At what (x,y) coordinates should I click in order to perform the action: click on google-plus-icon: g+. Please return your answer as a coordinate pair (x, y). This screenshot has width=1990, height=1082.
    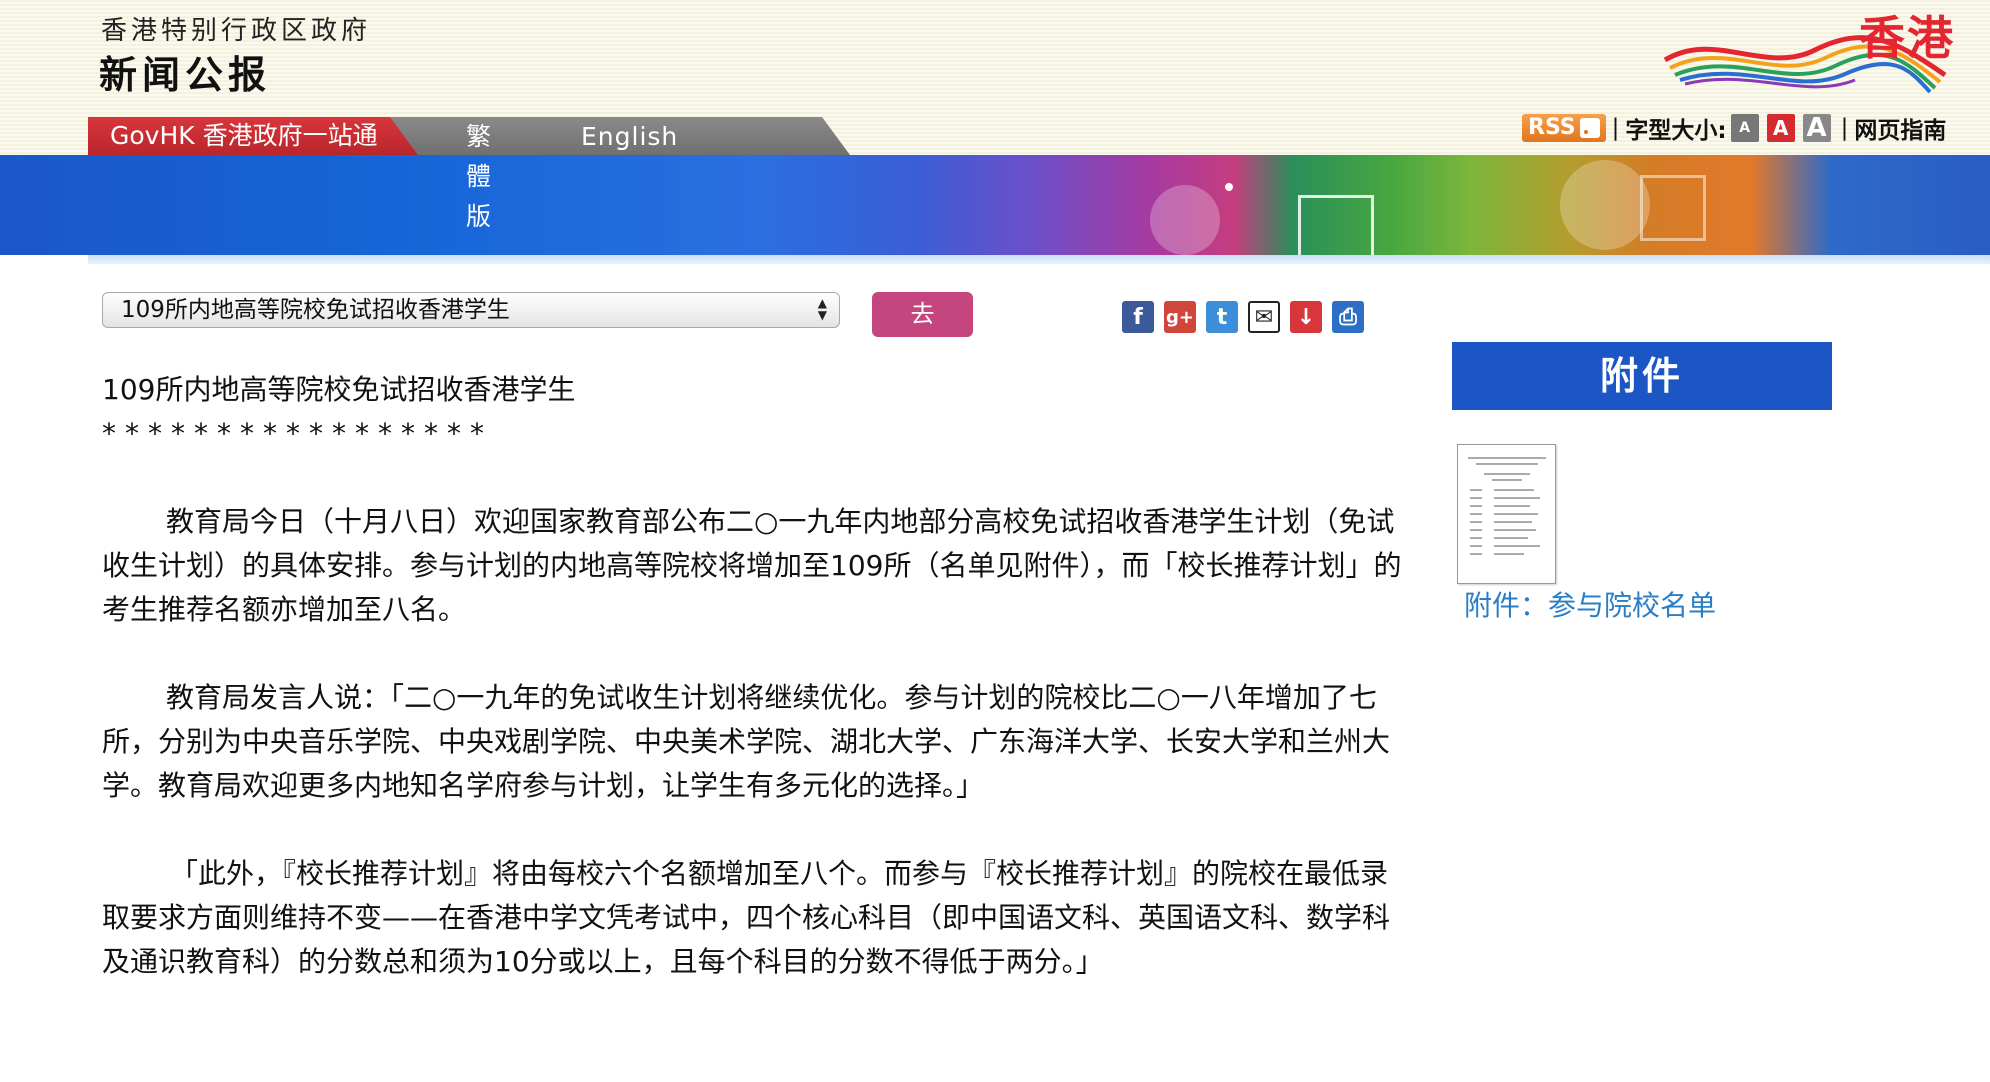
    Looking at the image, I should click on (1180, 317).